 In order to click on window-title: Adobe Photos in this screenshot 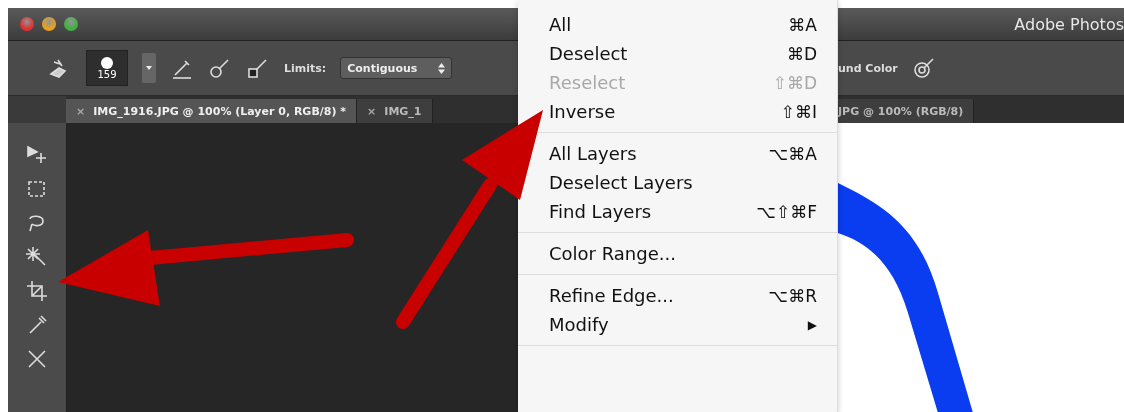, I will do `click(1069, 24)`.